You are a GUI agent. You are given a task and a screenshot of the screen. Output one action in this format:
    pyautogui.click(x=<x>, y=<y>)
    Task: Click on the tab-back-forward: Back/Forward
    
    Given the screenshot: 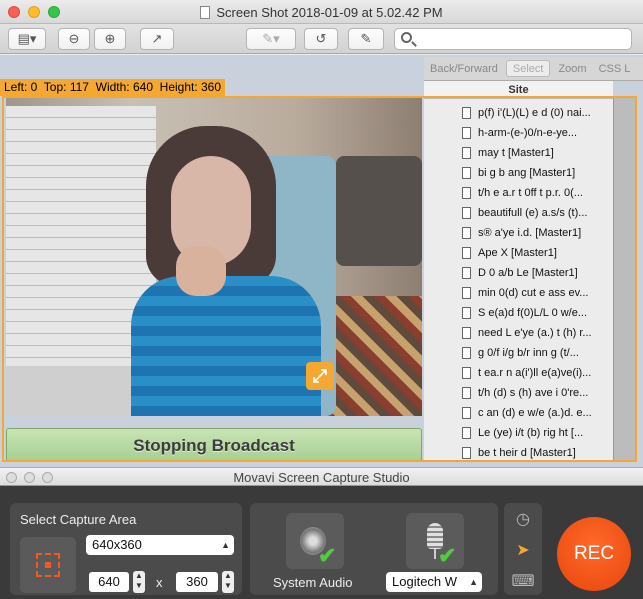 What is the action you would take?
    pyautogui.click(x=464, y=68)
    